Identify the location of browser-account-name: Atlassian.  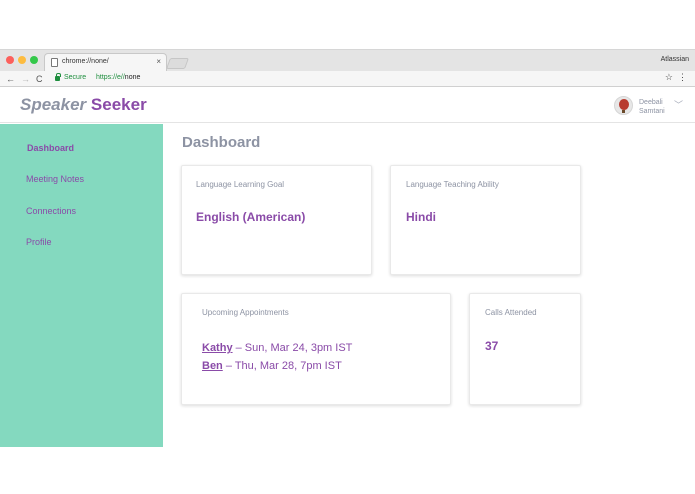
(675, 59).